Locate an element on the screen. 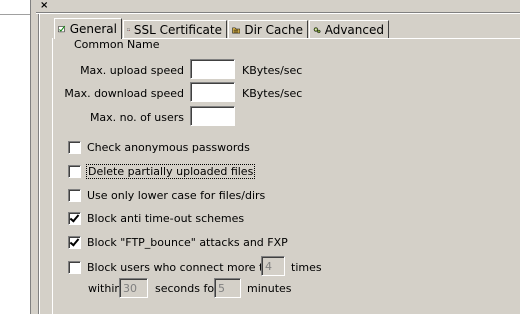  block-users-row: Block users who connect more than is located at coordinates (176, 267).